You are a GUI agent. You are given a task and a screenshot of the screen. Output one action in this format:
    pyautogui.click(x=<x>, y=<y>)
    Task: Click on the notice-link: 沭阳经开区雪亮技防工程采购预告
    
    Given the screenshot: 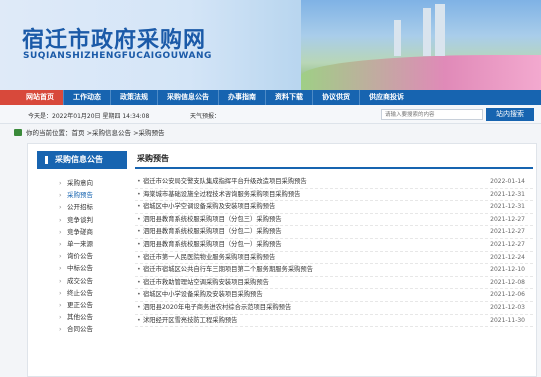 What is the action you would take?
    pyautogui.click(x=186, y=321)
    